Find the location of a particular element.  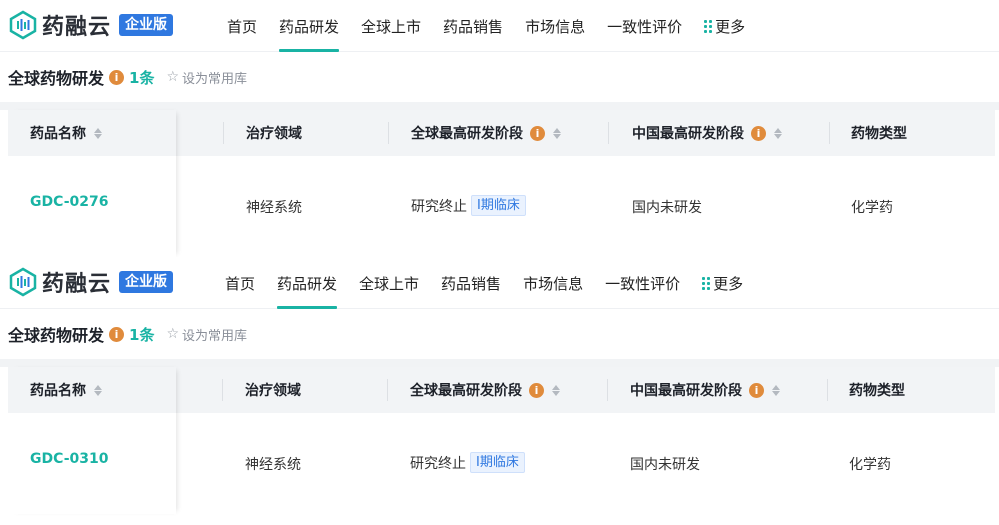

column-therapeutic-area: 治疗领域 is located at coordinates (274, 133).